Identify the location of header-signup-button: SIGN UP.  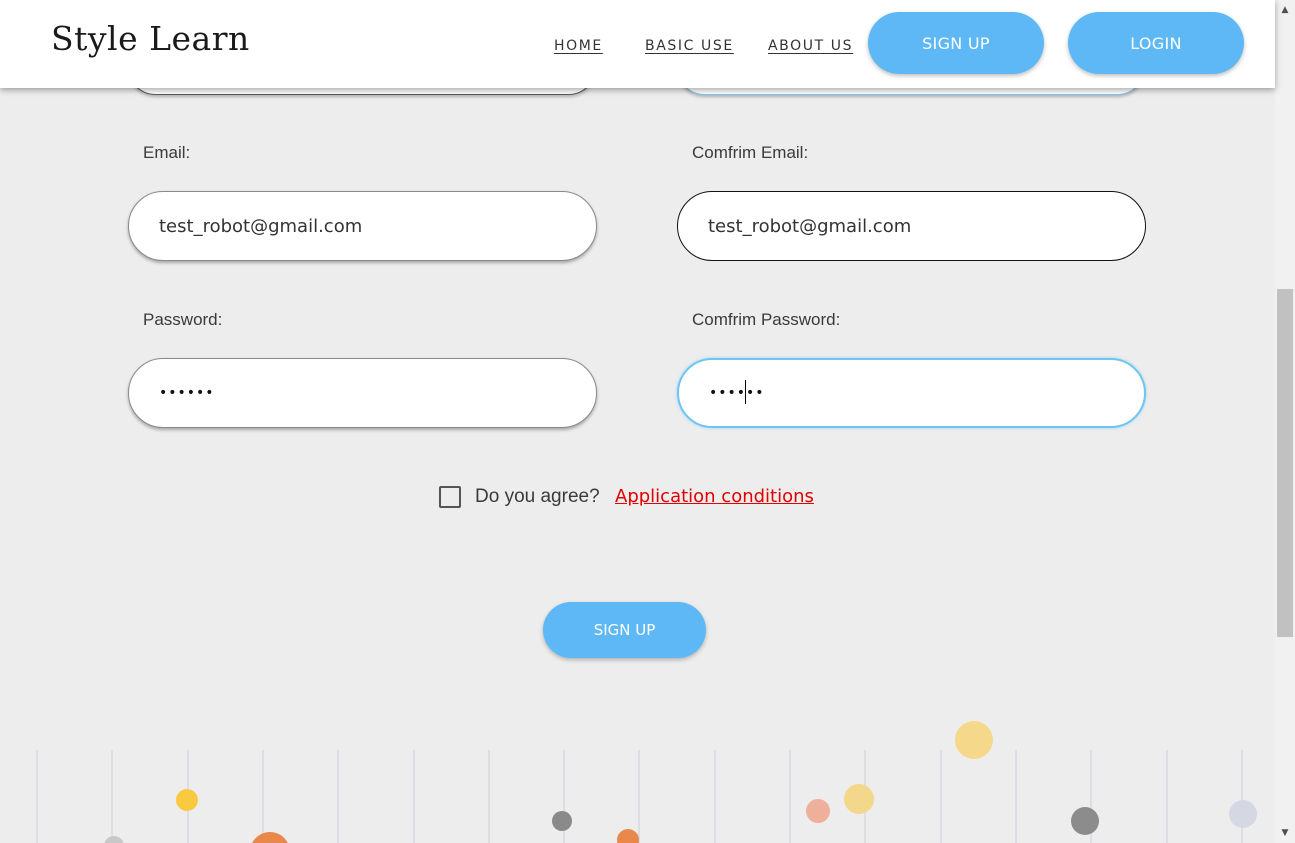
(956, 43).